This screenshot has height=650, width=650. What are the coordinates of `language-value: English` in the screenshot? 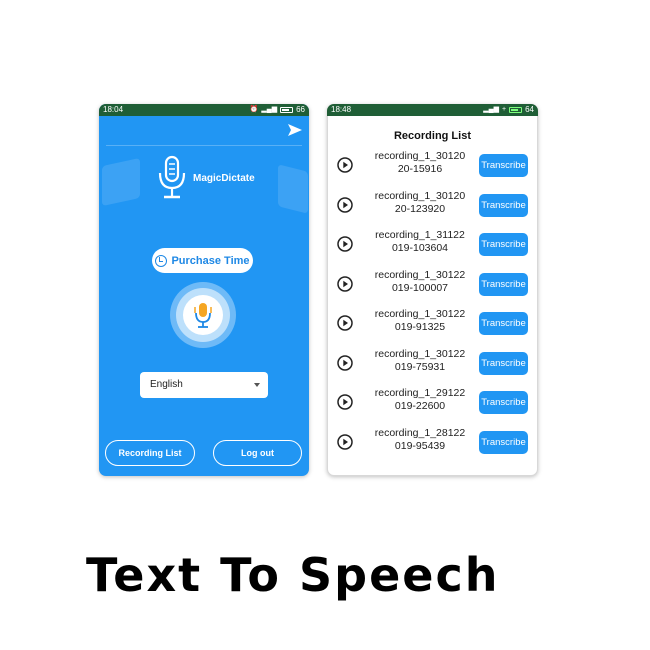 It's located at (166, 384).